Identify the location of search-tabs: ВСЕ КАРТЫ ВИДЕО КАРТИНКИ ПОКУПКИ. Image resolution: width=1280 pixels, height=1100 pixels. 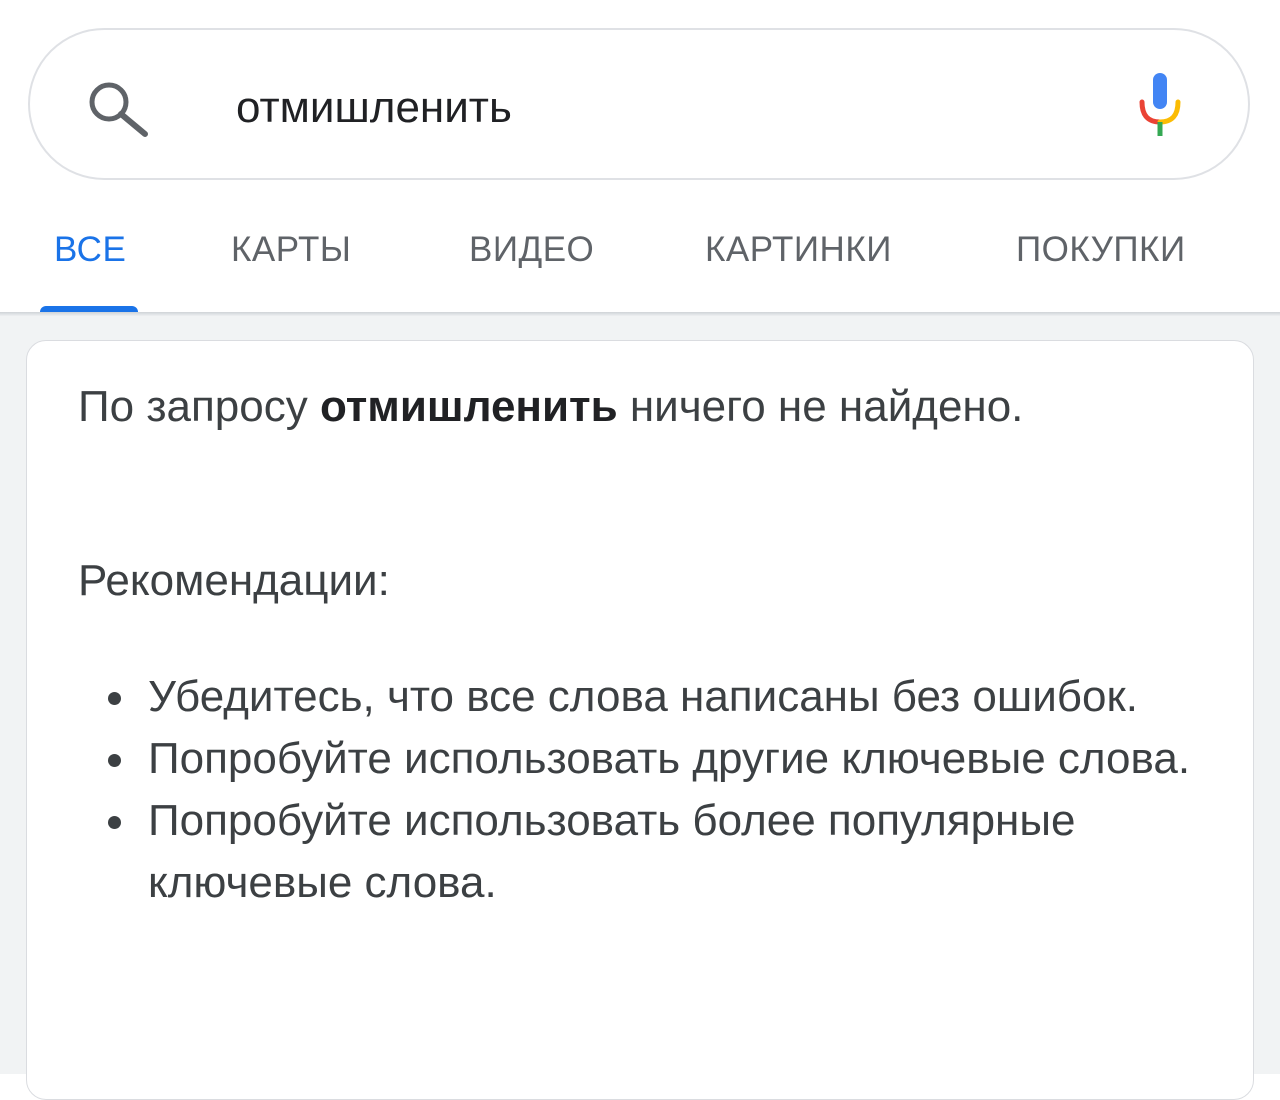
(640, 262).